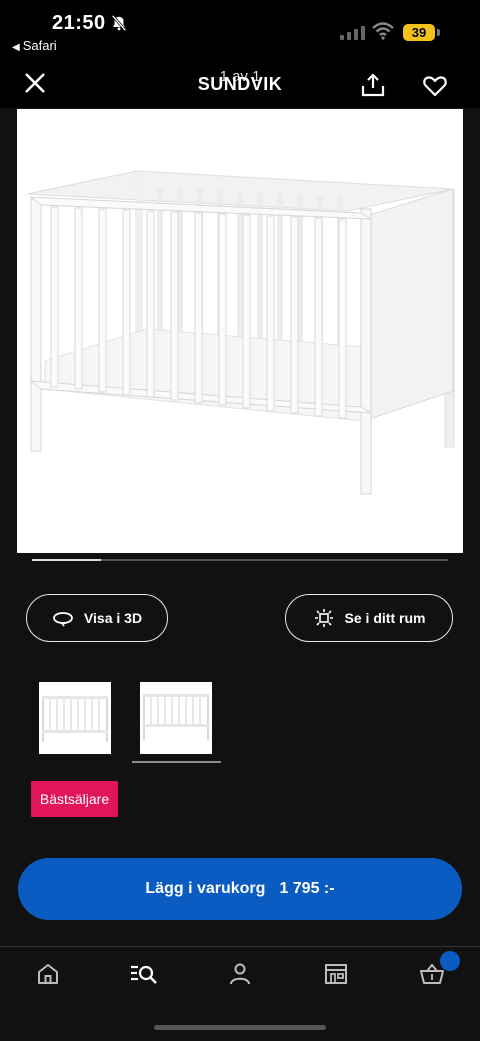 The height and width of the screenshot is (1041, 480). Describe the element at coordinates (435, 86) in the screenshot. I see `heart-icon` at that location.